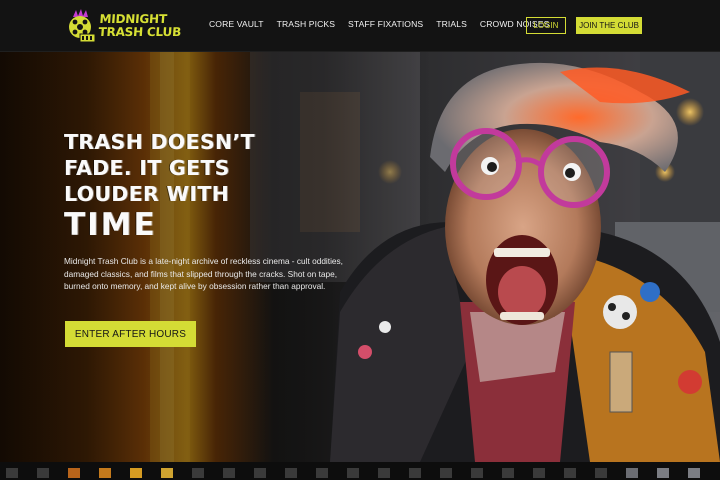 Image resolution: width=720 pixels, height=480 pixels. I want to click on enter-after-hours-button: ENTER AFTER HOURS, so click(130, 334).